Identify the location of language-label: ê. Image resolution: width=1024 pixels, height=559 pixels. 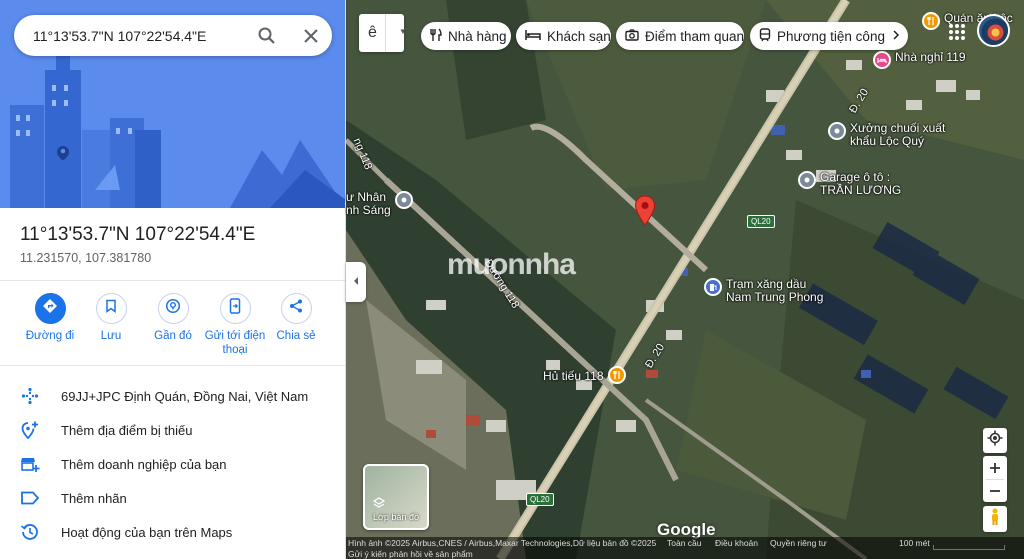
(372, 32).